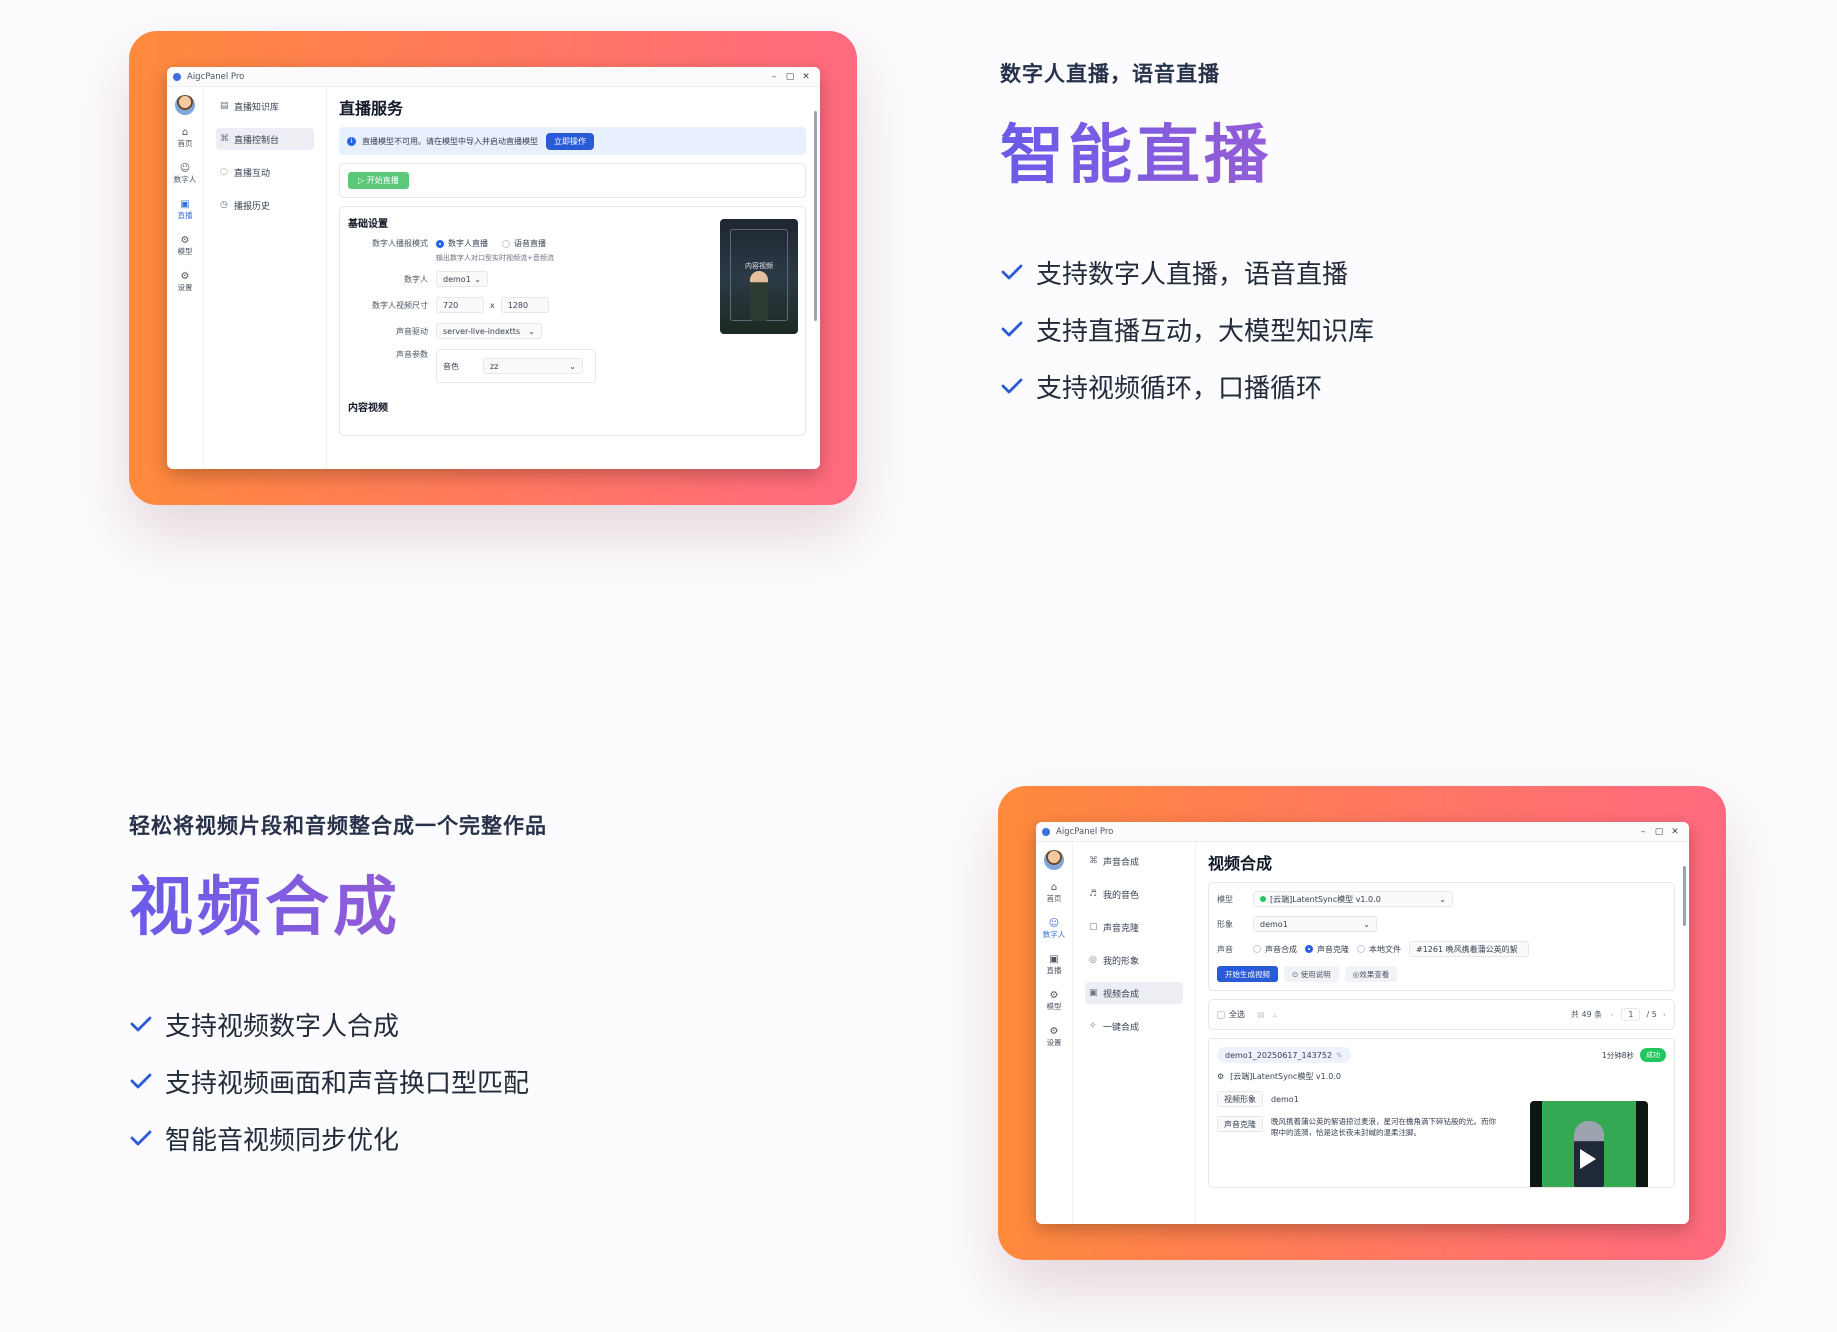 This screenshot has width=1837, height=1332. What do you see at coordinates (533, 366) in the screenshot?
I see `timbre-select: zz ⌄` at bounding box center [533, 366].